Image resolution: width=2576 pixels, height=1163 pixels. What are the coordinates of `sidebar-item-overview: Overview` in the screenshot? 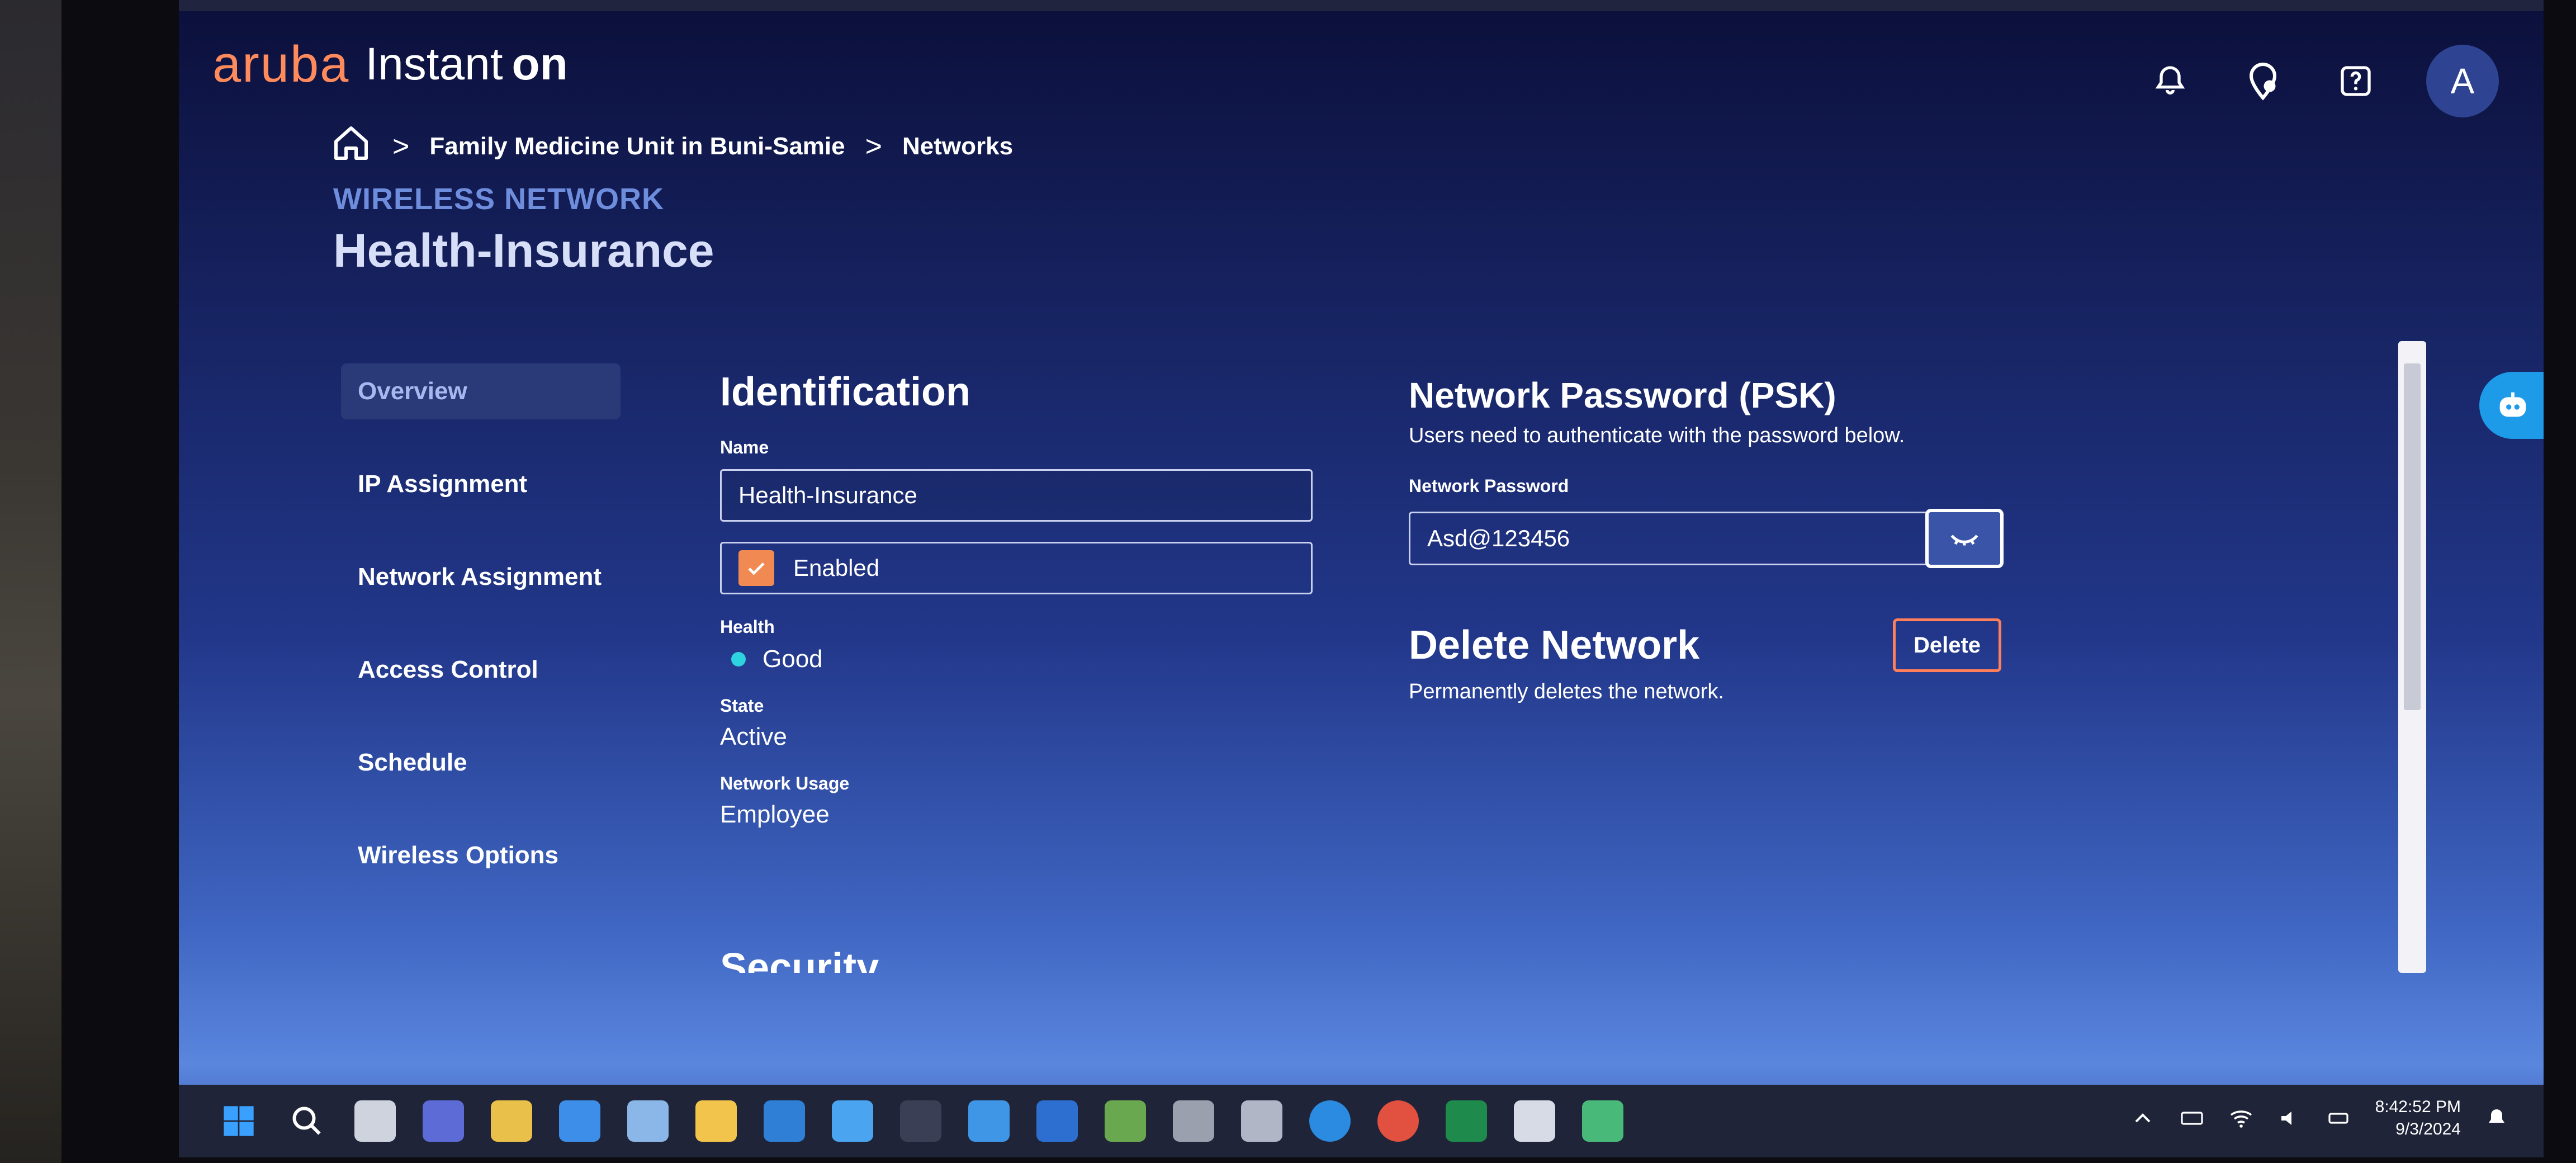 It's located at (481, 391).